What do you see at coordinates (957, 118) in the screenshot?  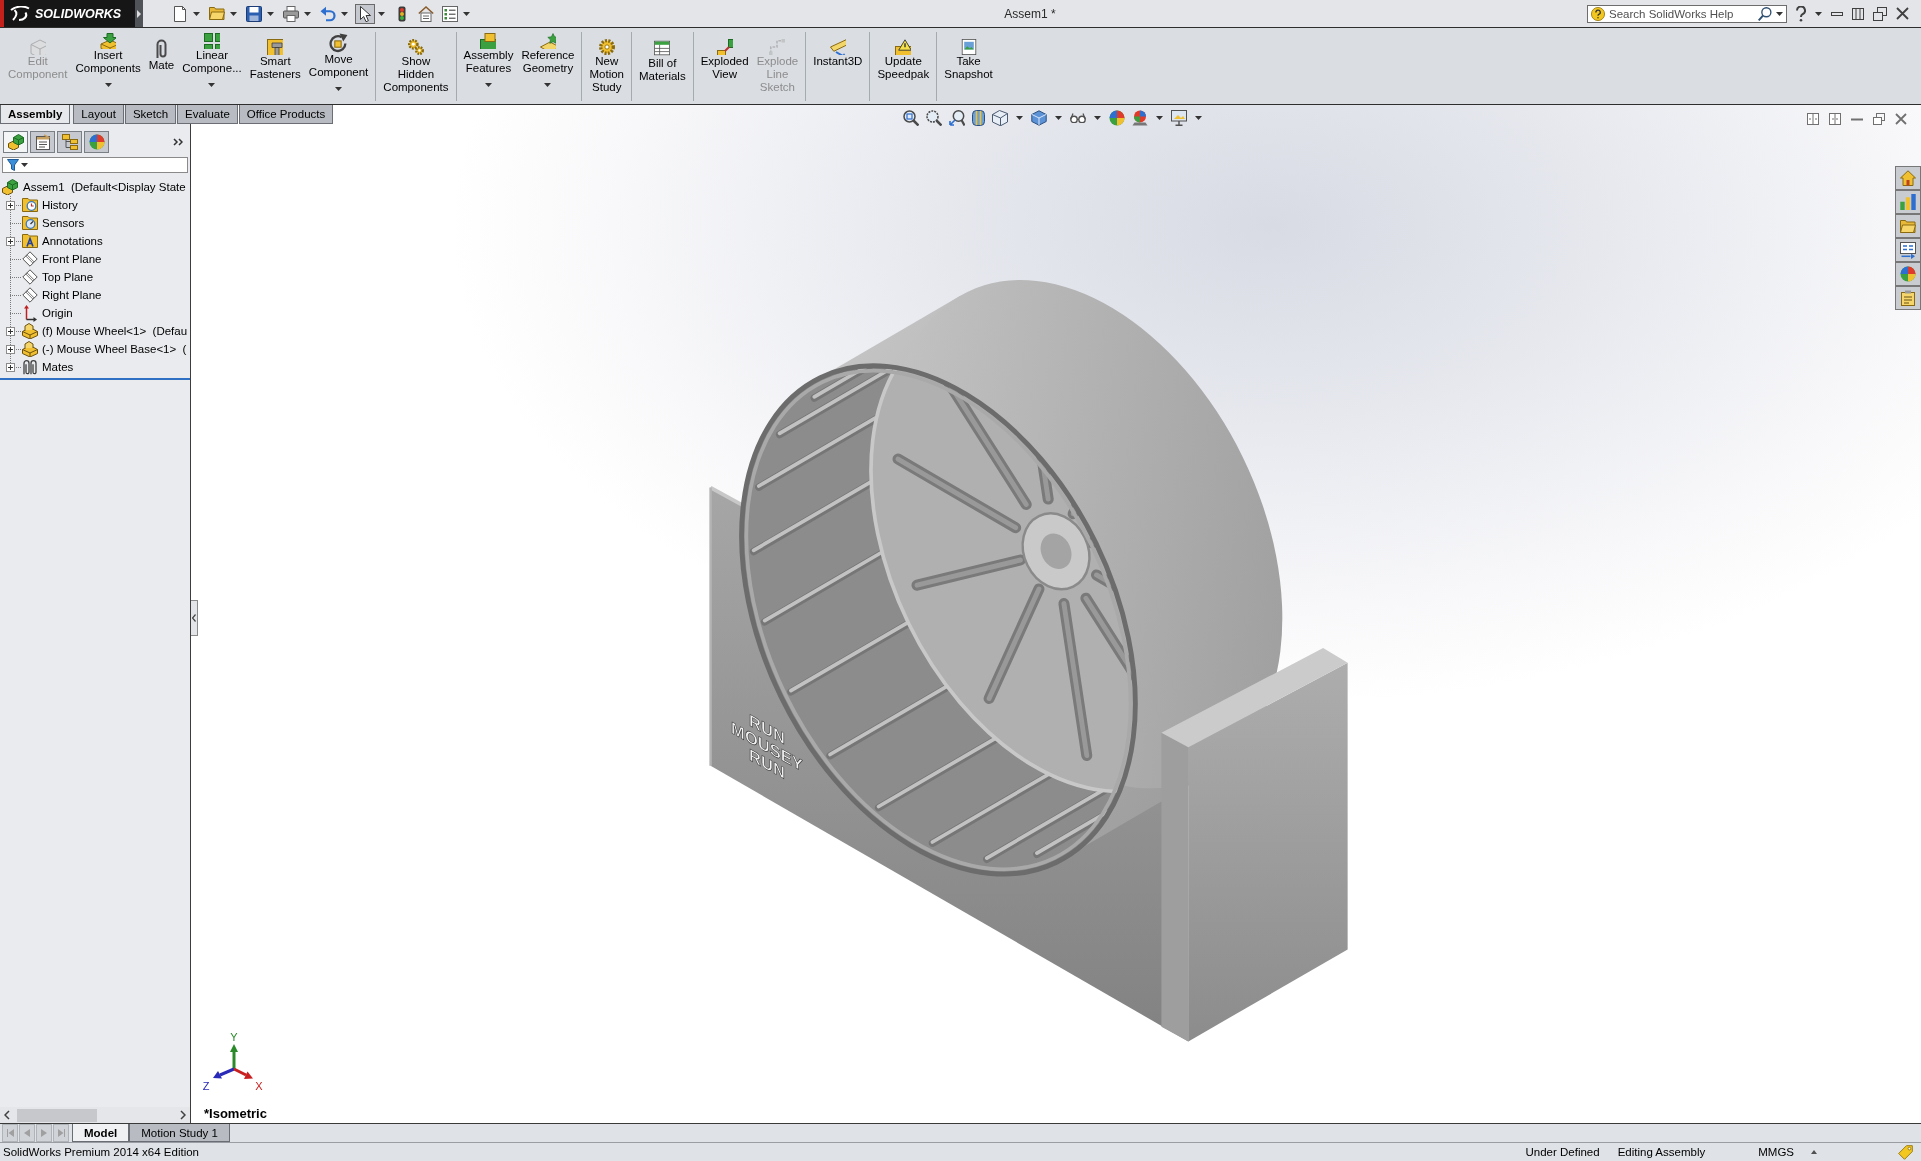 I see `magnifier-arrow-icon` at bounding box center [957, 118].